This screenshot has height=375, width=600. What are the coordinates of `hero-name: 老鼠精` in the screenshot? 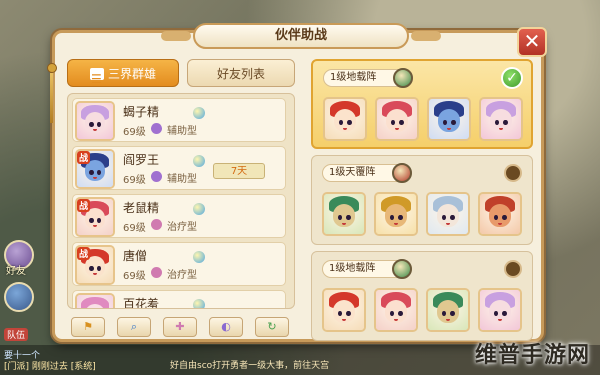 It's located at (141, 208).